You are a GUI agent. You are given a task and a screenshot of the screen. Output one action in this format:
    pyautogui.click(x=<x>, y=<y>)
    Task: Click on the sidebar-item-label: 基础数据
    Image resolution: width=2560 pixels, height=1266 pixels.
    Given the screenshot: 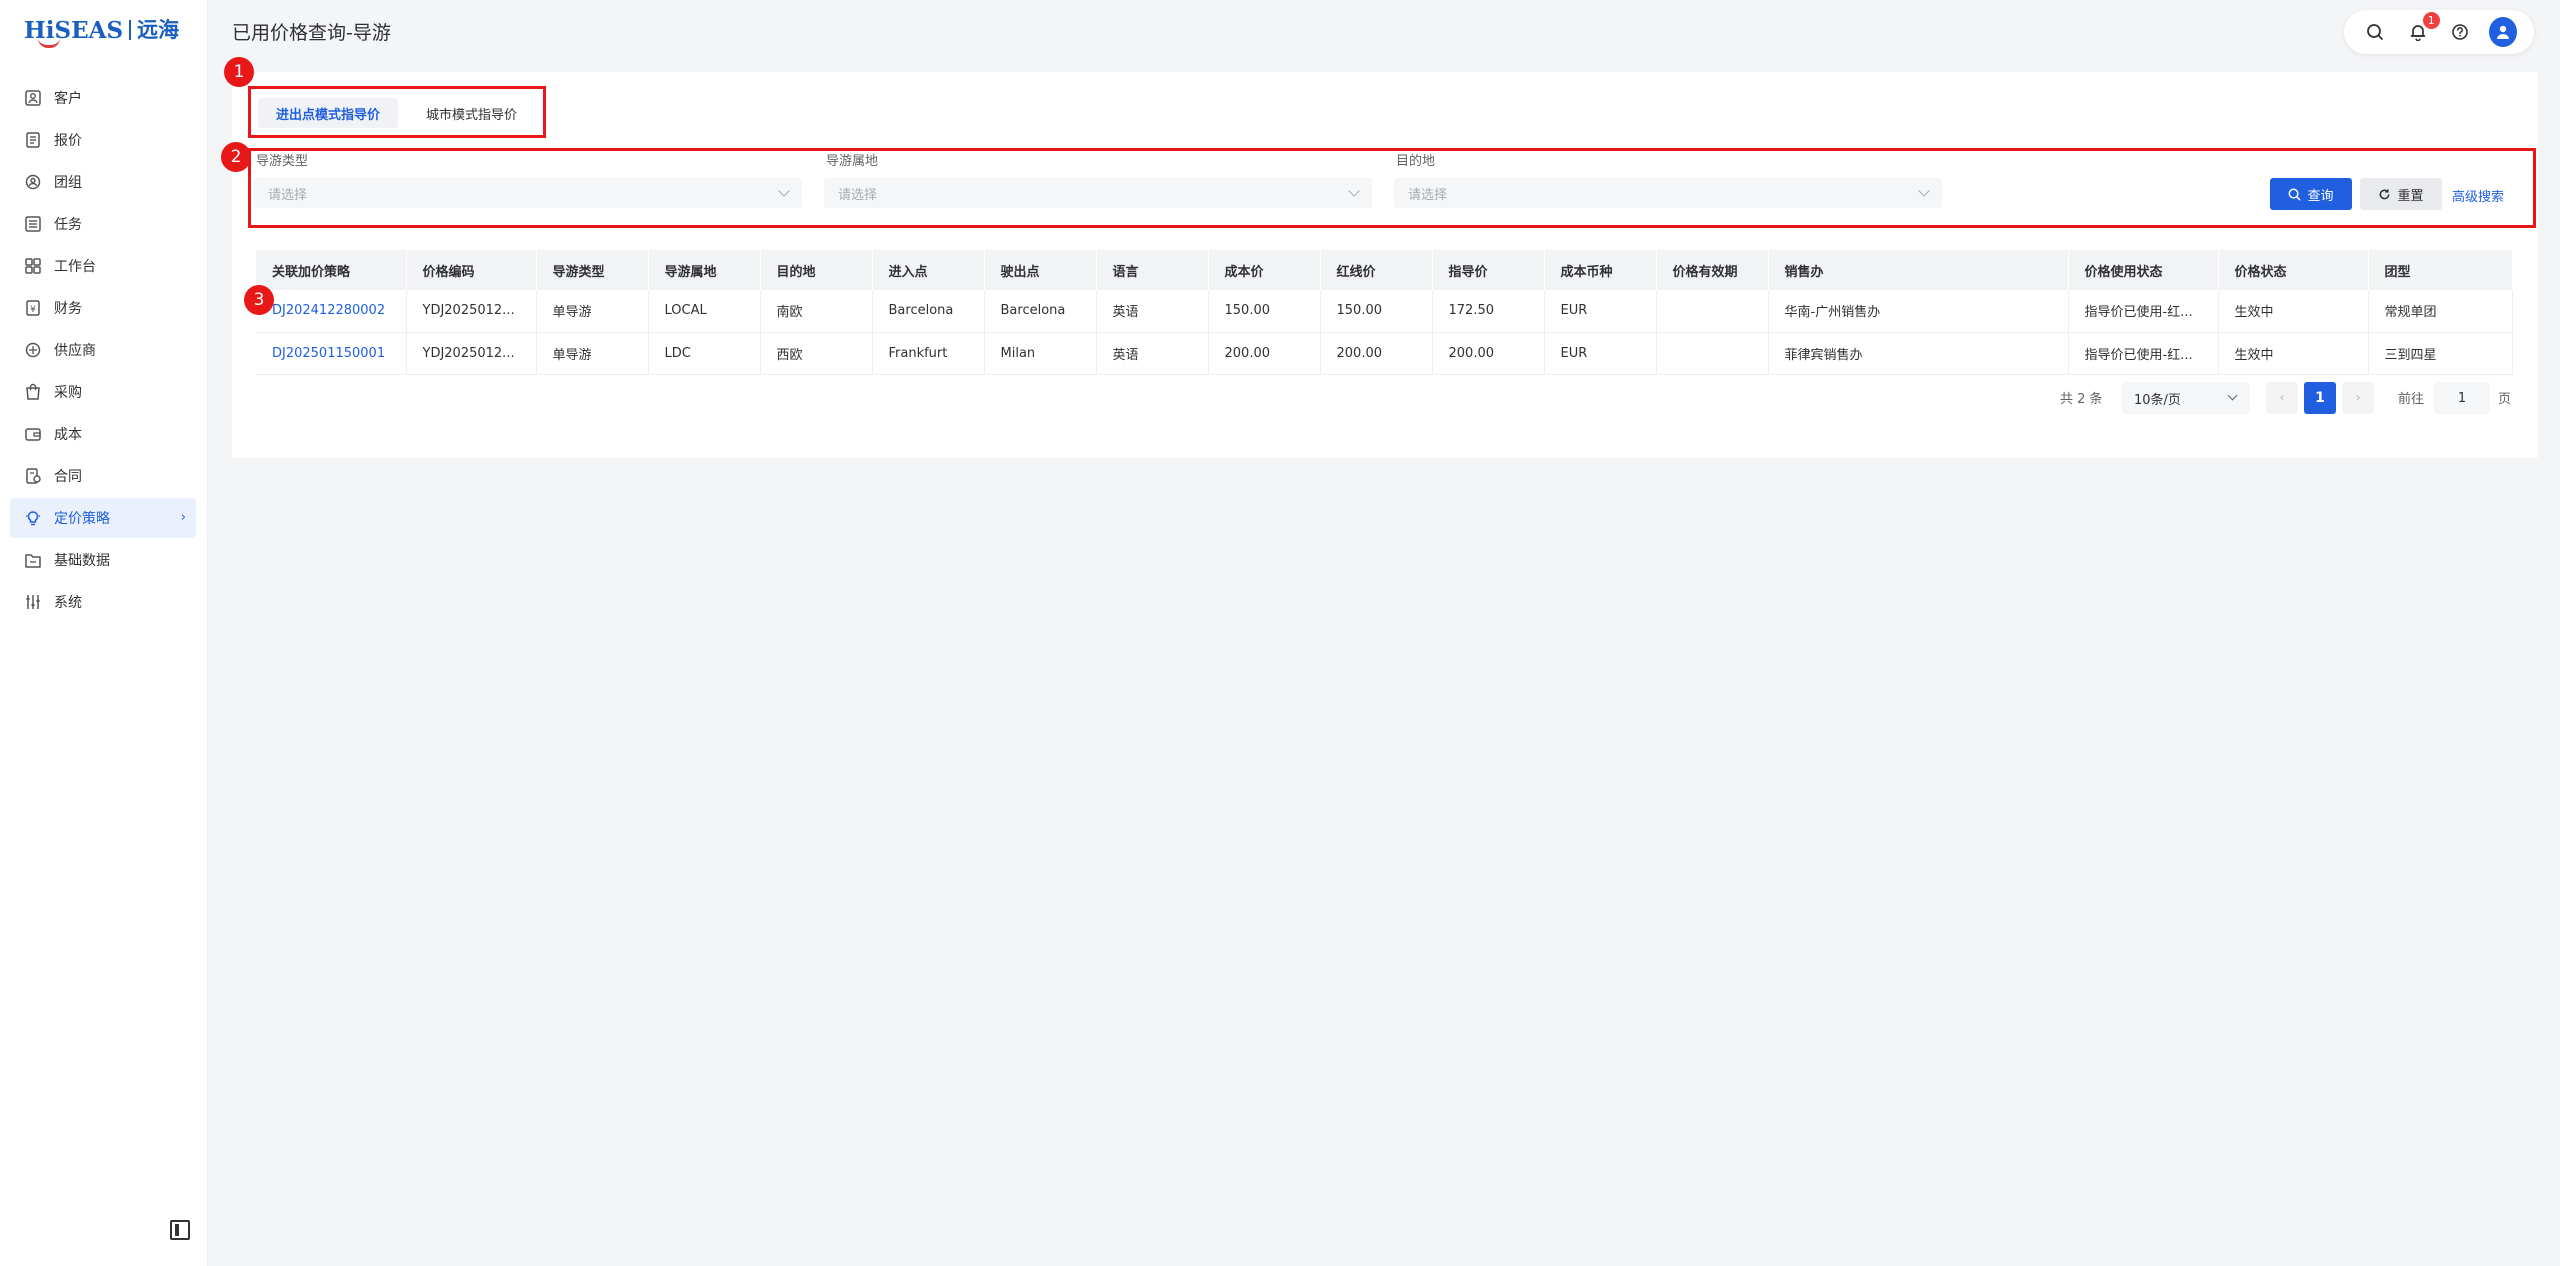 What is the action you would take?
    pyautogui.click(x=82, y=561)
    